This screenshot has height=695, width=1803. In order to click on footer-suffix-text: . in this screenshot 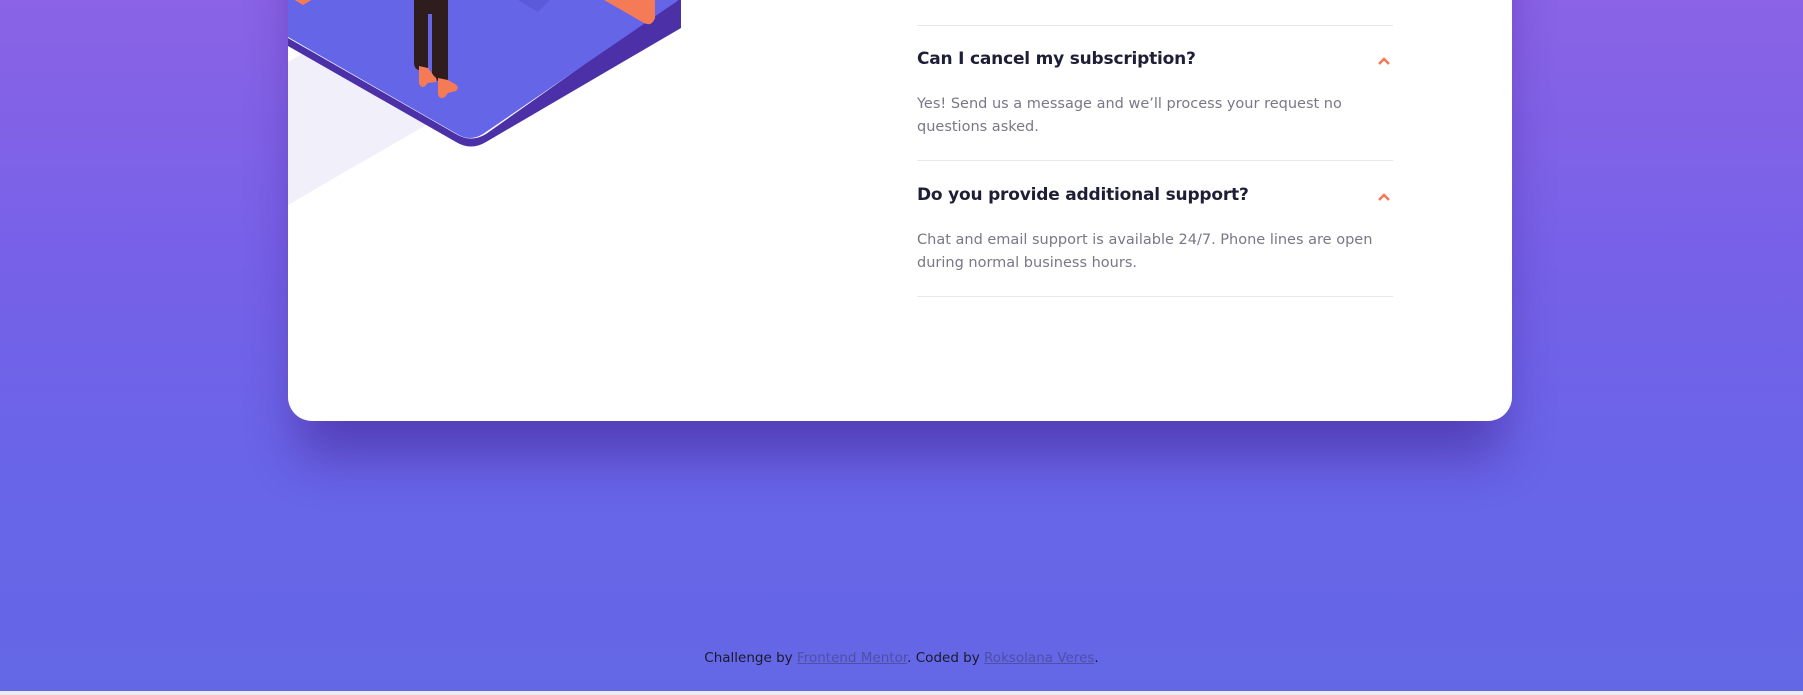, I will do `click(1096, 658)`.